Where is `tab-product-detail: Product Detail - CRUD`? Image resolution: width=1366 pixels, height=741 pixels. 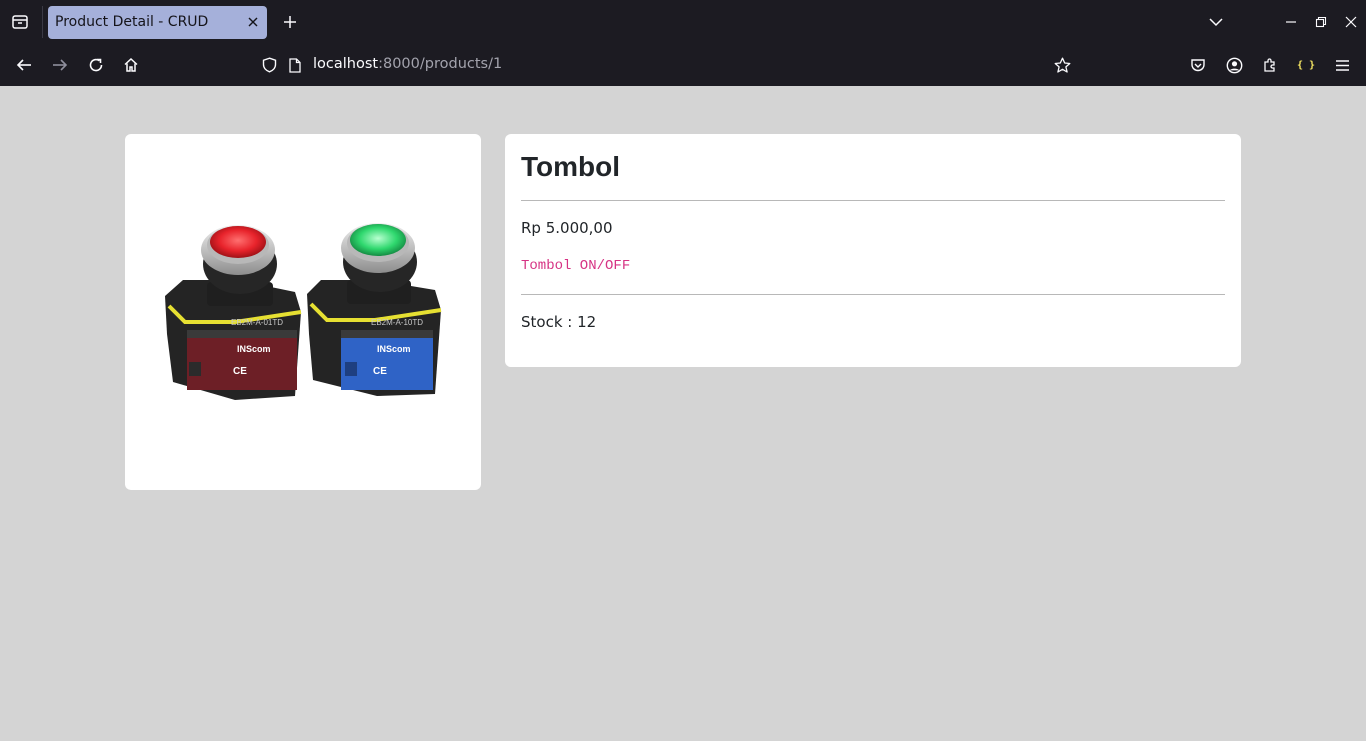
tab-product-detail: Product Detail - CRUD is located at coordinates (157, 22).